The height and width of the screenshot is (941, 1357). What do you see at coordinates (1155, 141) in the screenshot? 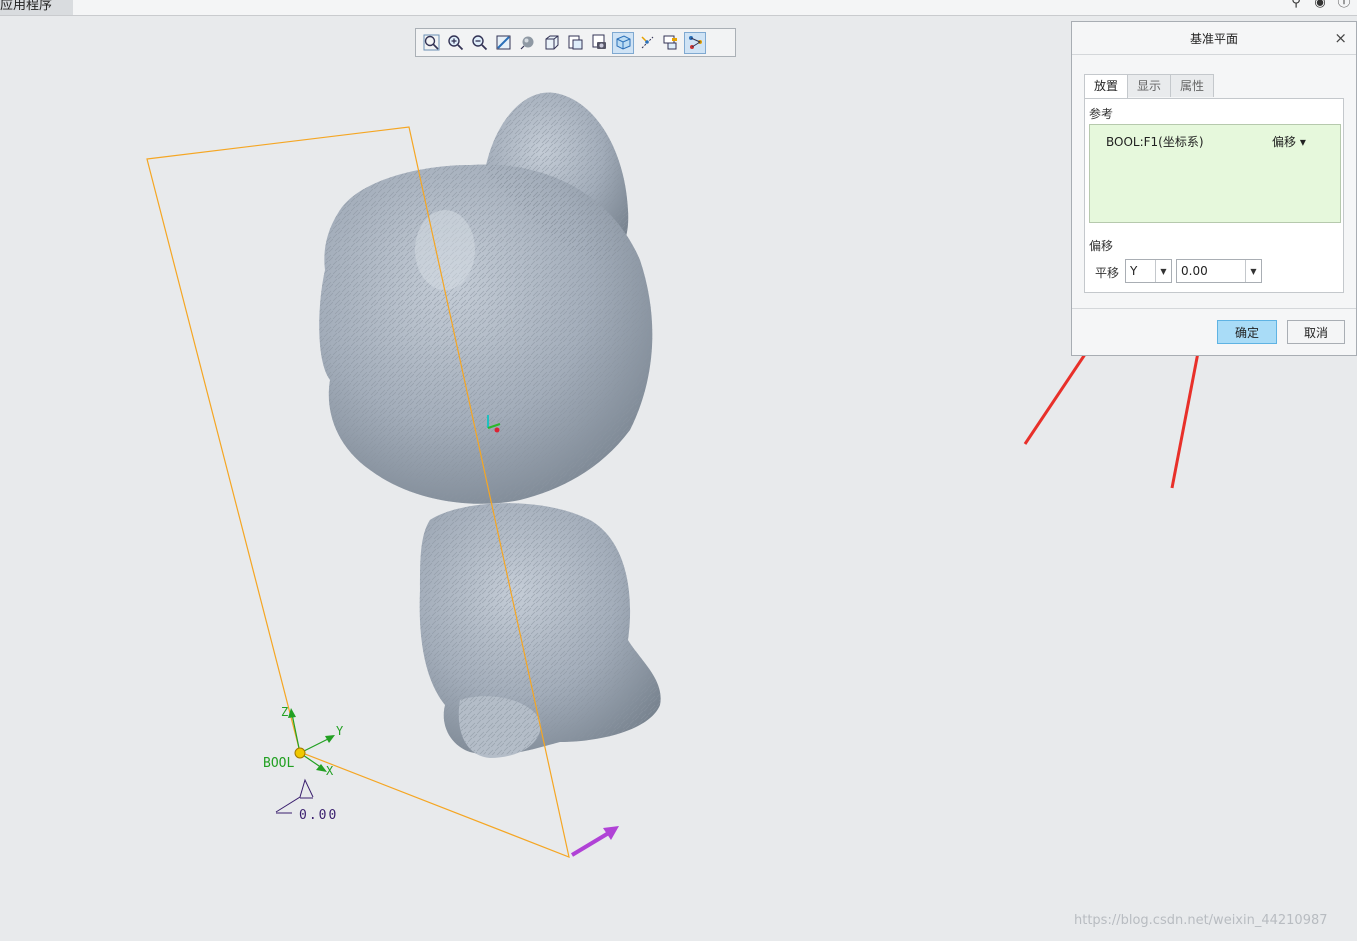
I see `reference-item: BOOL:F1(坐标系)` at bounding box center [1155, 141].